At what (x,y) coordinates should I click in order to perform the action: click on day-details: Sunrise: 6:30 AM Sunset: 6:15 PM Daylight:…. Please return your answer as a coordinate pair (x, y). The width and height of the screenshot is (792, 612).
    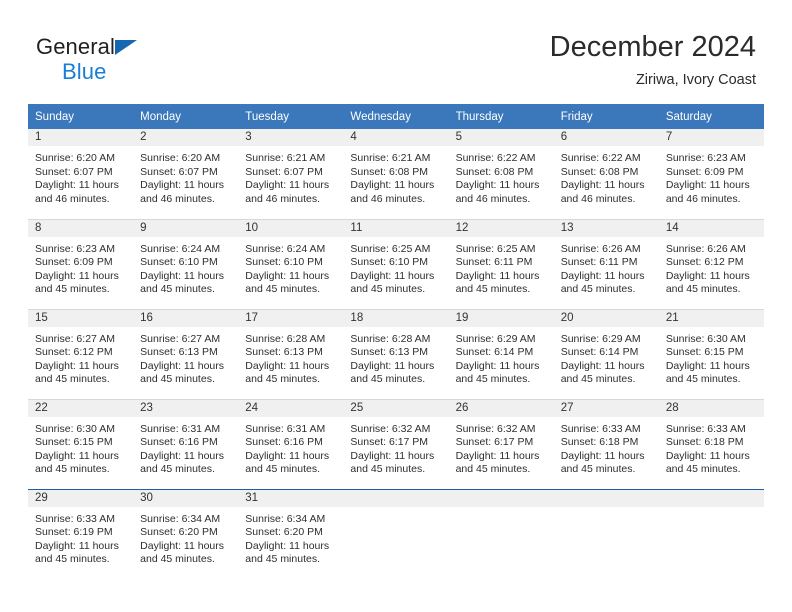
    Looking at the image, I should click on (80, 447).